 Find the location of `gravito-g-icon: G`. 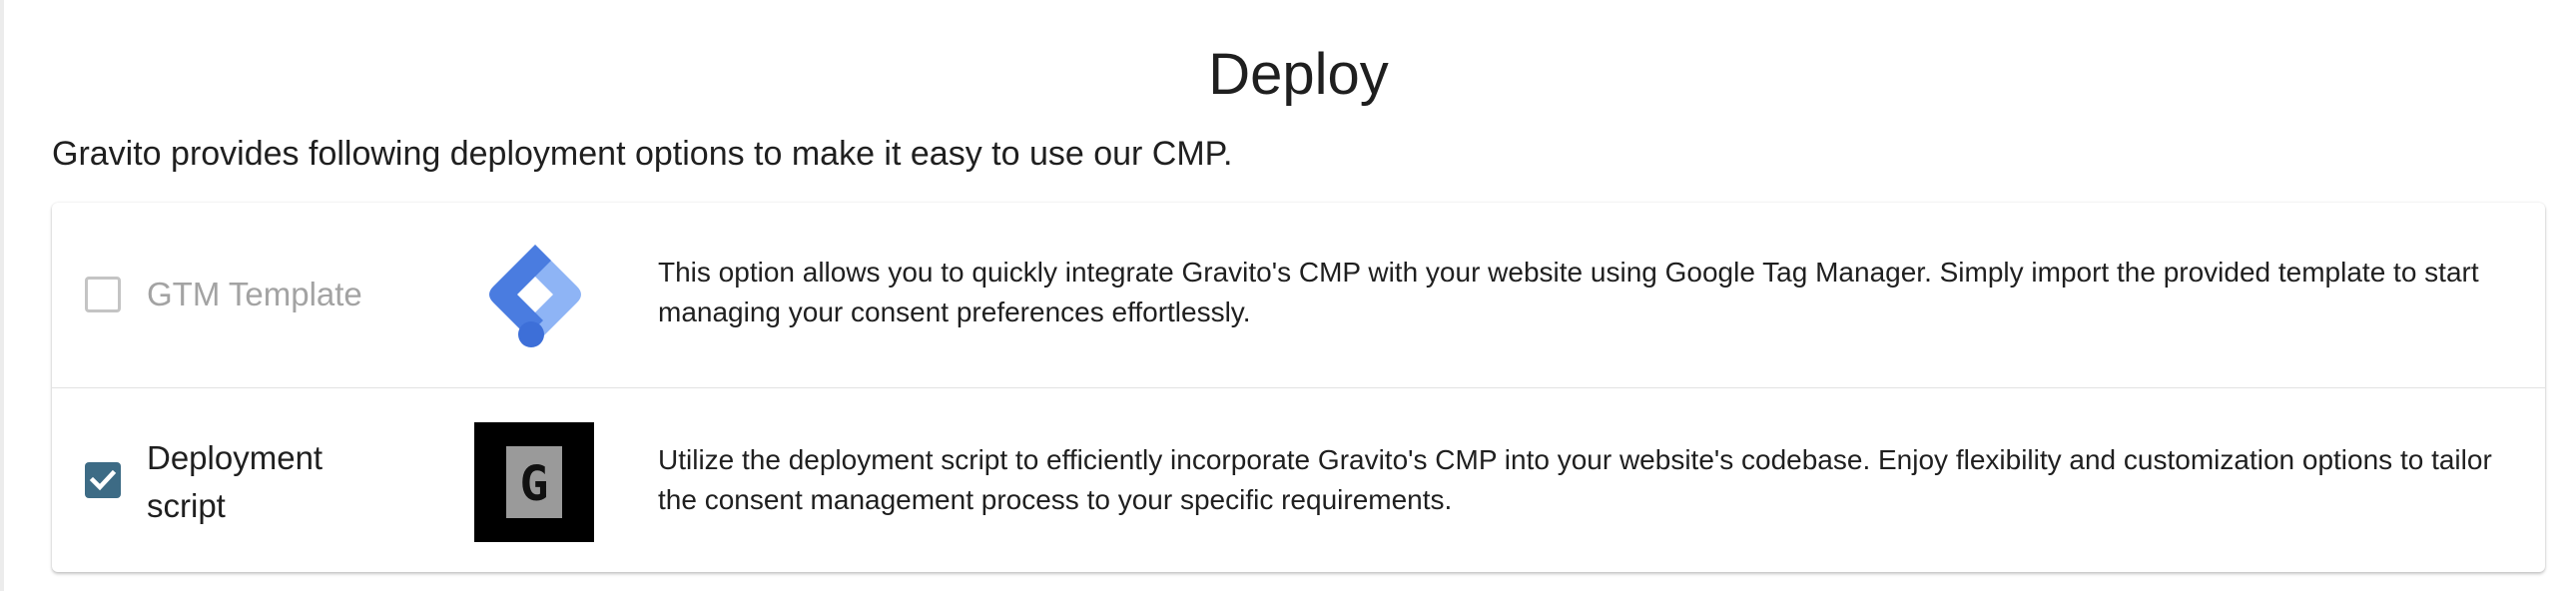

gravito-g-icon: G is located at coordinates (534, 484).